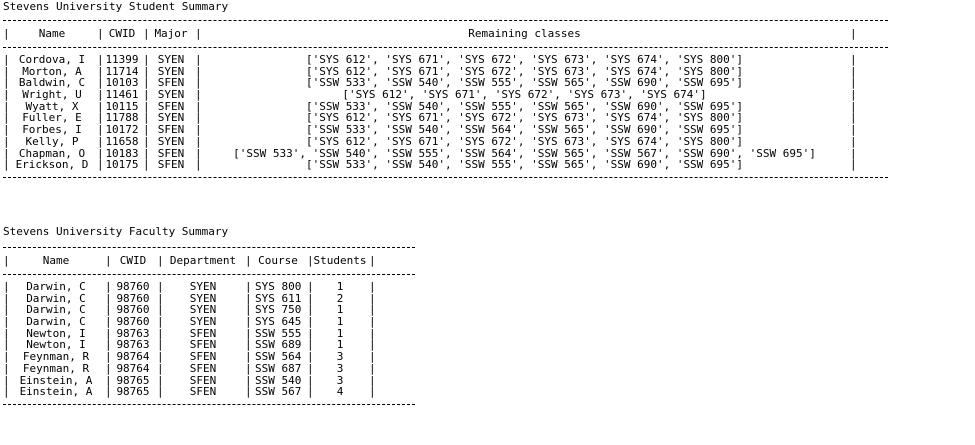 Image resolution: width=975 pixels, height=445 pixels. I want to click on student-name: Cordova, I, so click(52, 60).